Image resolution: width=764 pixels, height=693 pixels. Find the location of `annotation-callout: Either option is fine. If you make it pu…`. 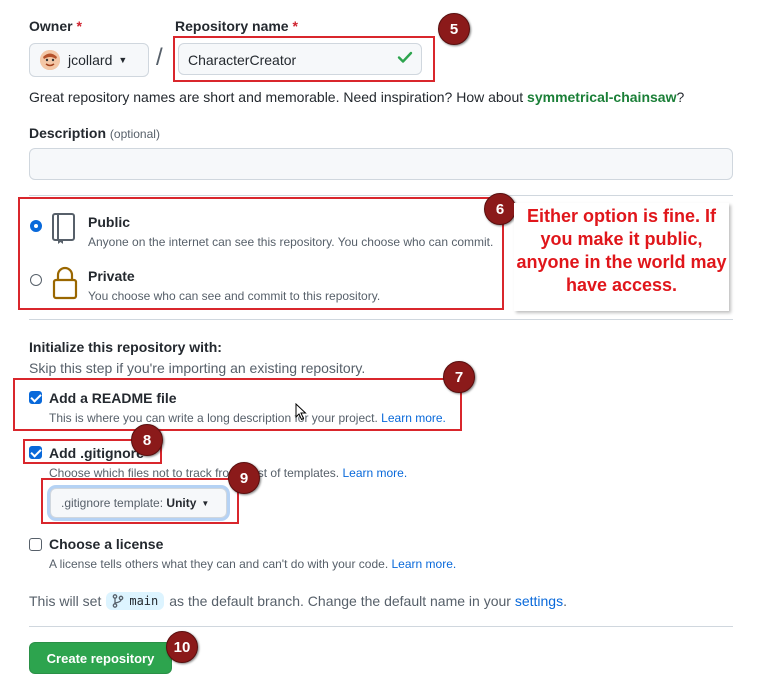

annotation-callout: Either option is fine. If you make it pu… is located at coordinates (621, 257).